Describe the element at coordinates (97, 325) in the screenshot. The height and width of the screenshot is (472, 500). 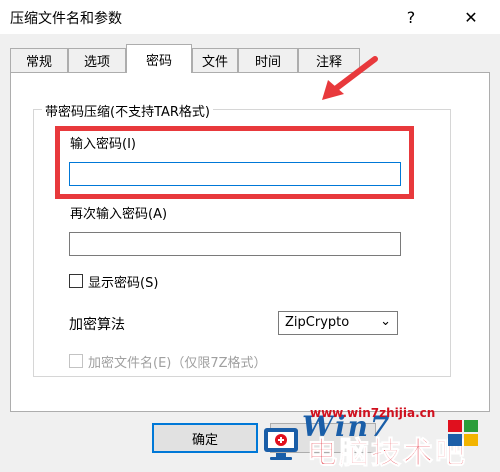
I see `encryption-algorithm-label: 加密算法` at that location.